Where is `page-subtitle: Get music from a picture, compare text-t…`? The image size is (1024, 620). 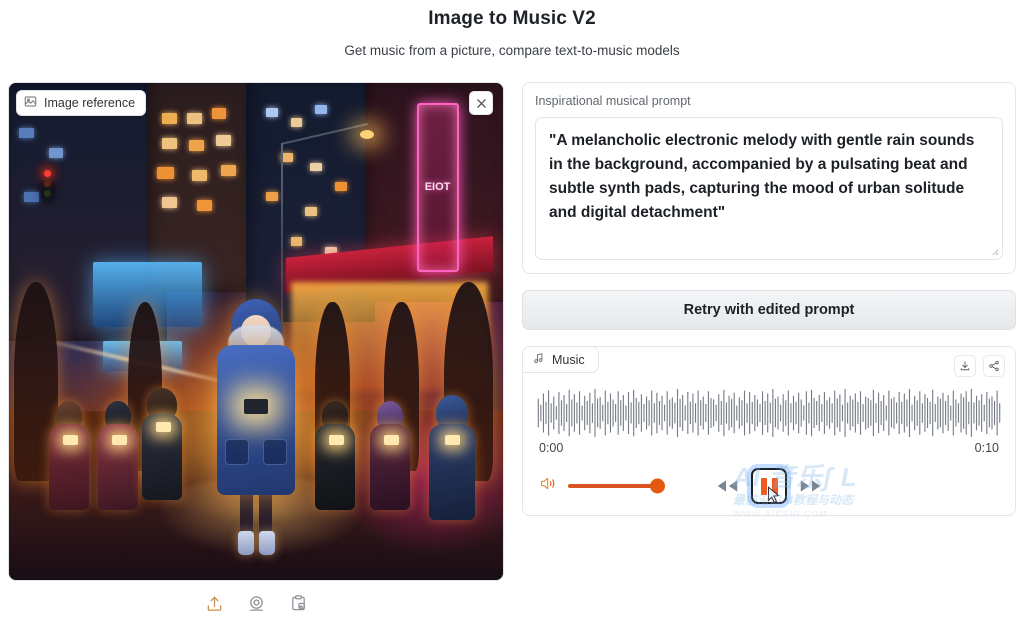
page-subtitle: Get music from a picture, compare text-t… is located at coordinates (512, 50).